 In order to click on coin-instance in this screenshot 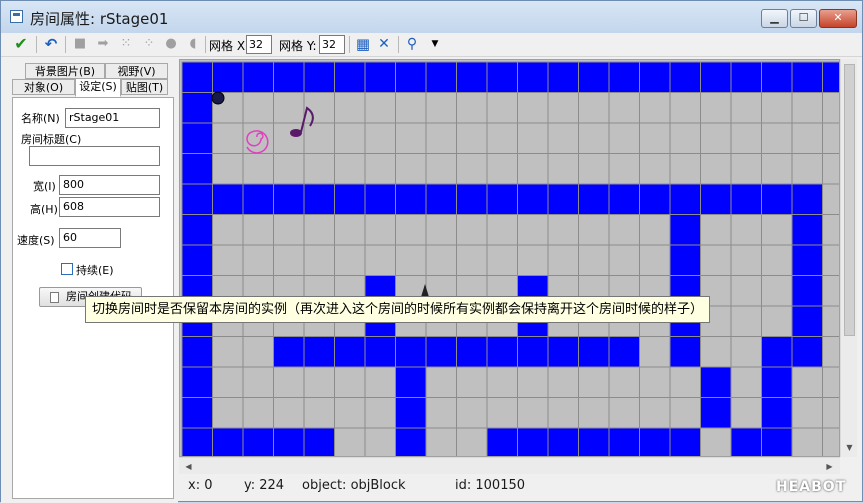, I will do `click(218, 98)`.